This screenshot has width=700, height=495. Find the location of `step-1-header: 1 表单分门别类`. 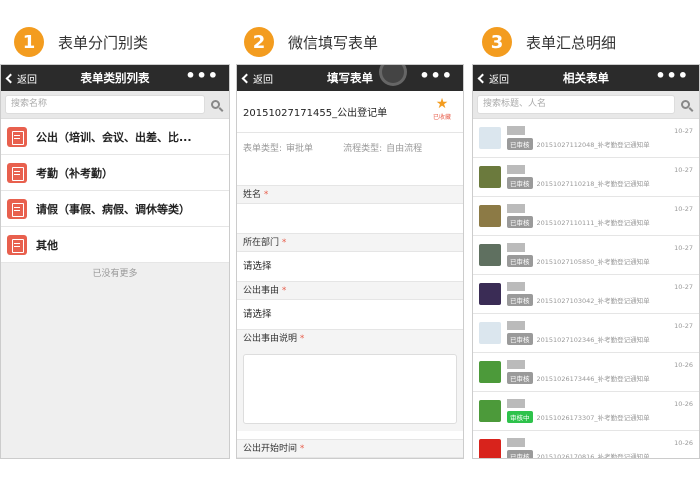

step-1-header: 1 表单分门别类 is located at coordinates (81, 42).